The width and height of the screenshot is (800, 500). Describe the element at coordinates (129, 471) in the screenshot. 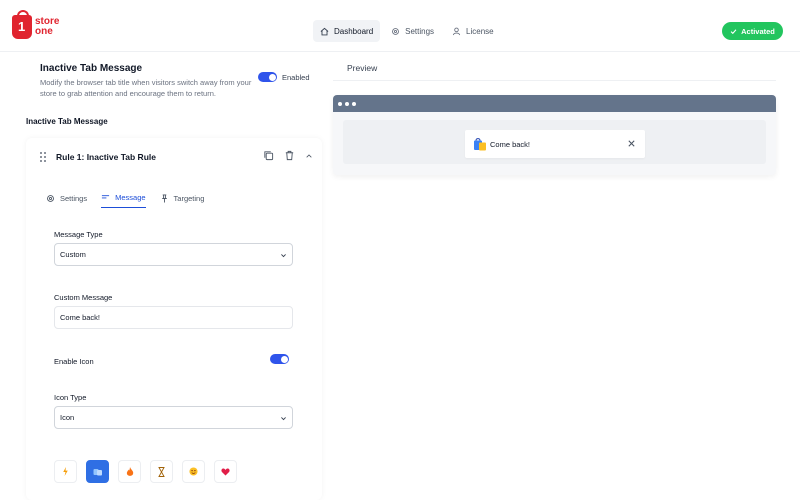

I see `fire-icon` at that location.